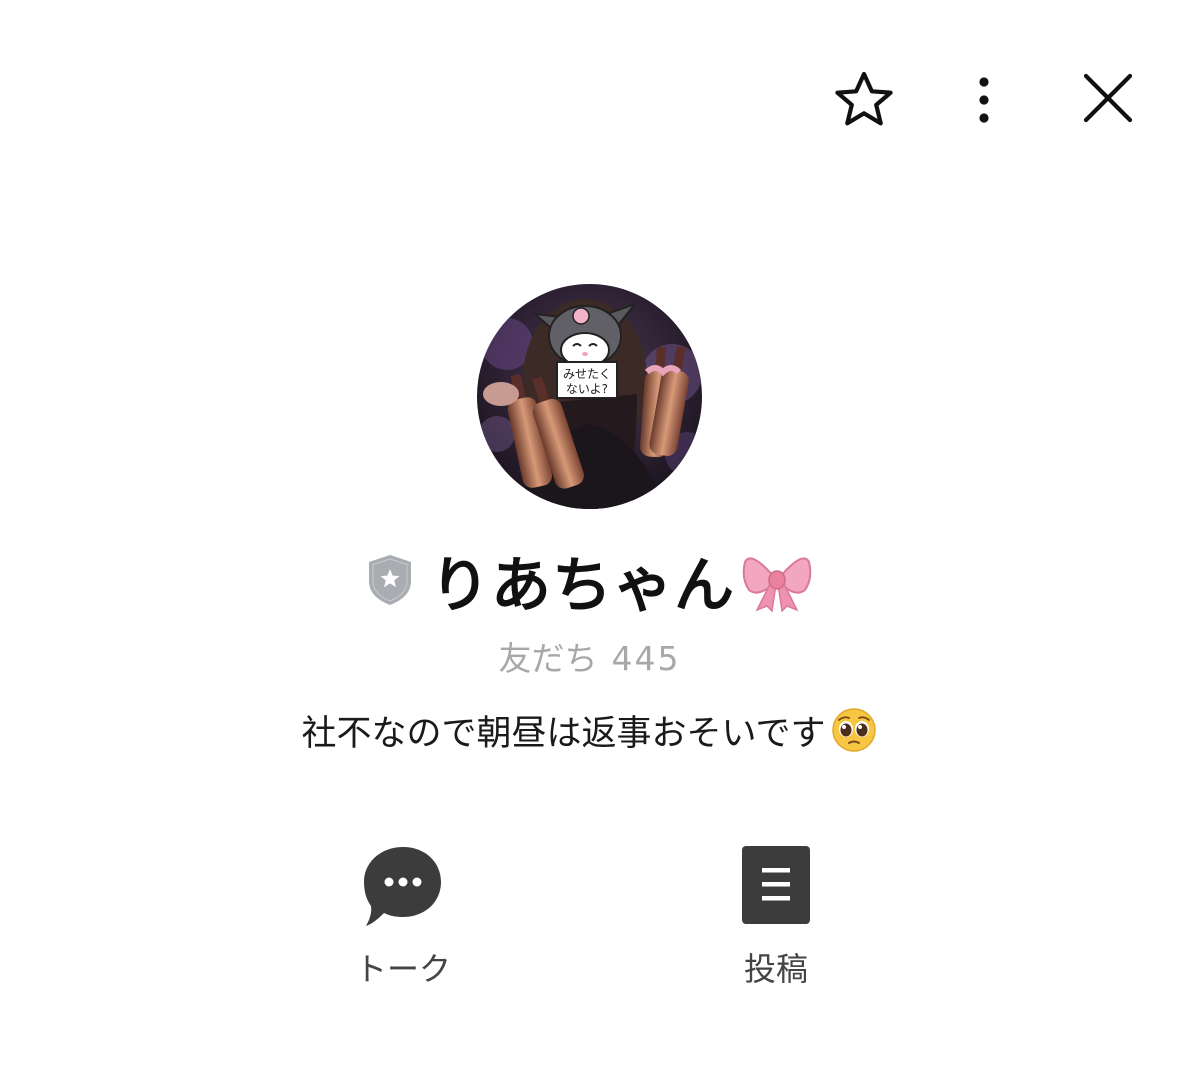 Image resolution: width=1179 pixels, height=1075 pixels. What do you see at coordinates (646, 658) in the screenshot?
I see `friends-number: 445` at bounding box center [646, 658].